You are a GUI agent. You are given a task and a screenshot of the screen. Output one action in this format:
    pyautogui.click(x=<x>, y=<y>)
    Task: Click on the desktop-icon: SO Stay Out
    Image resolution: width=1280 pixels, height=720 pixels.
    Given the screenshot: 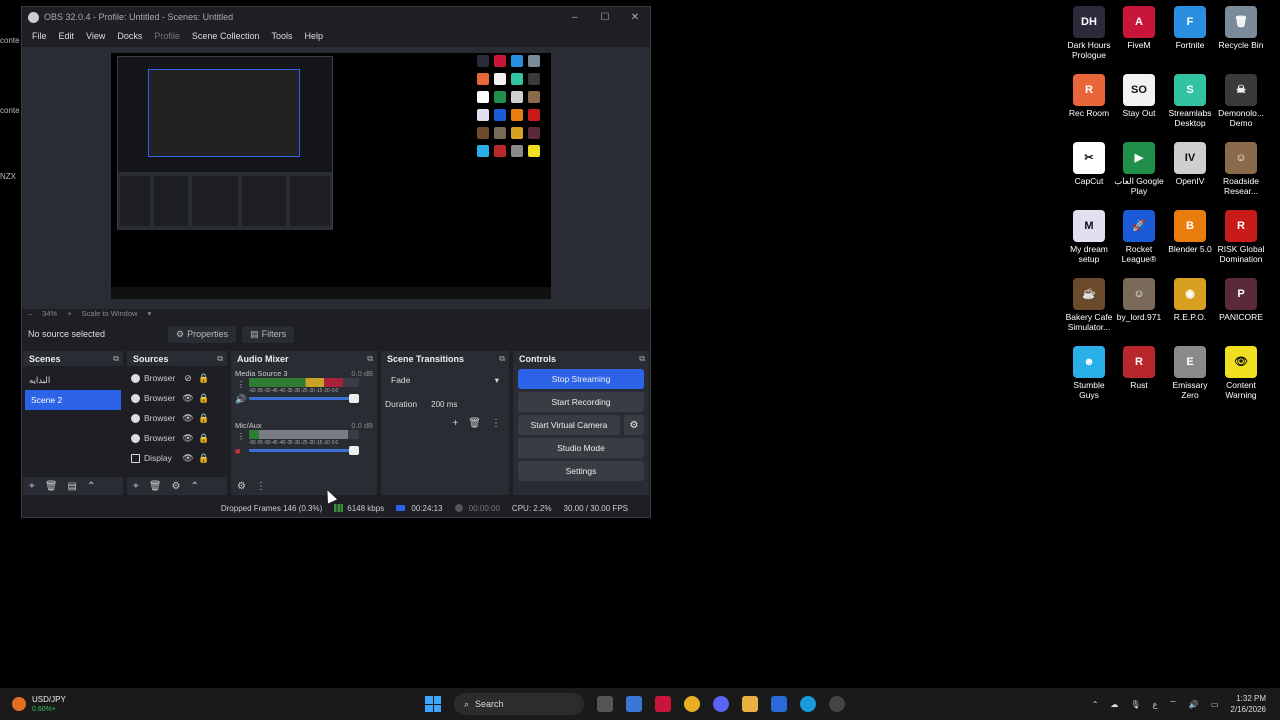 What is the action you would take?
    pyautogui.click(x=1139, y=96)
    